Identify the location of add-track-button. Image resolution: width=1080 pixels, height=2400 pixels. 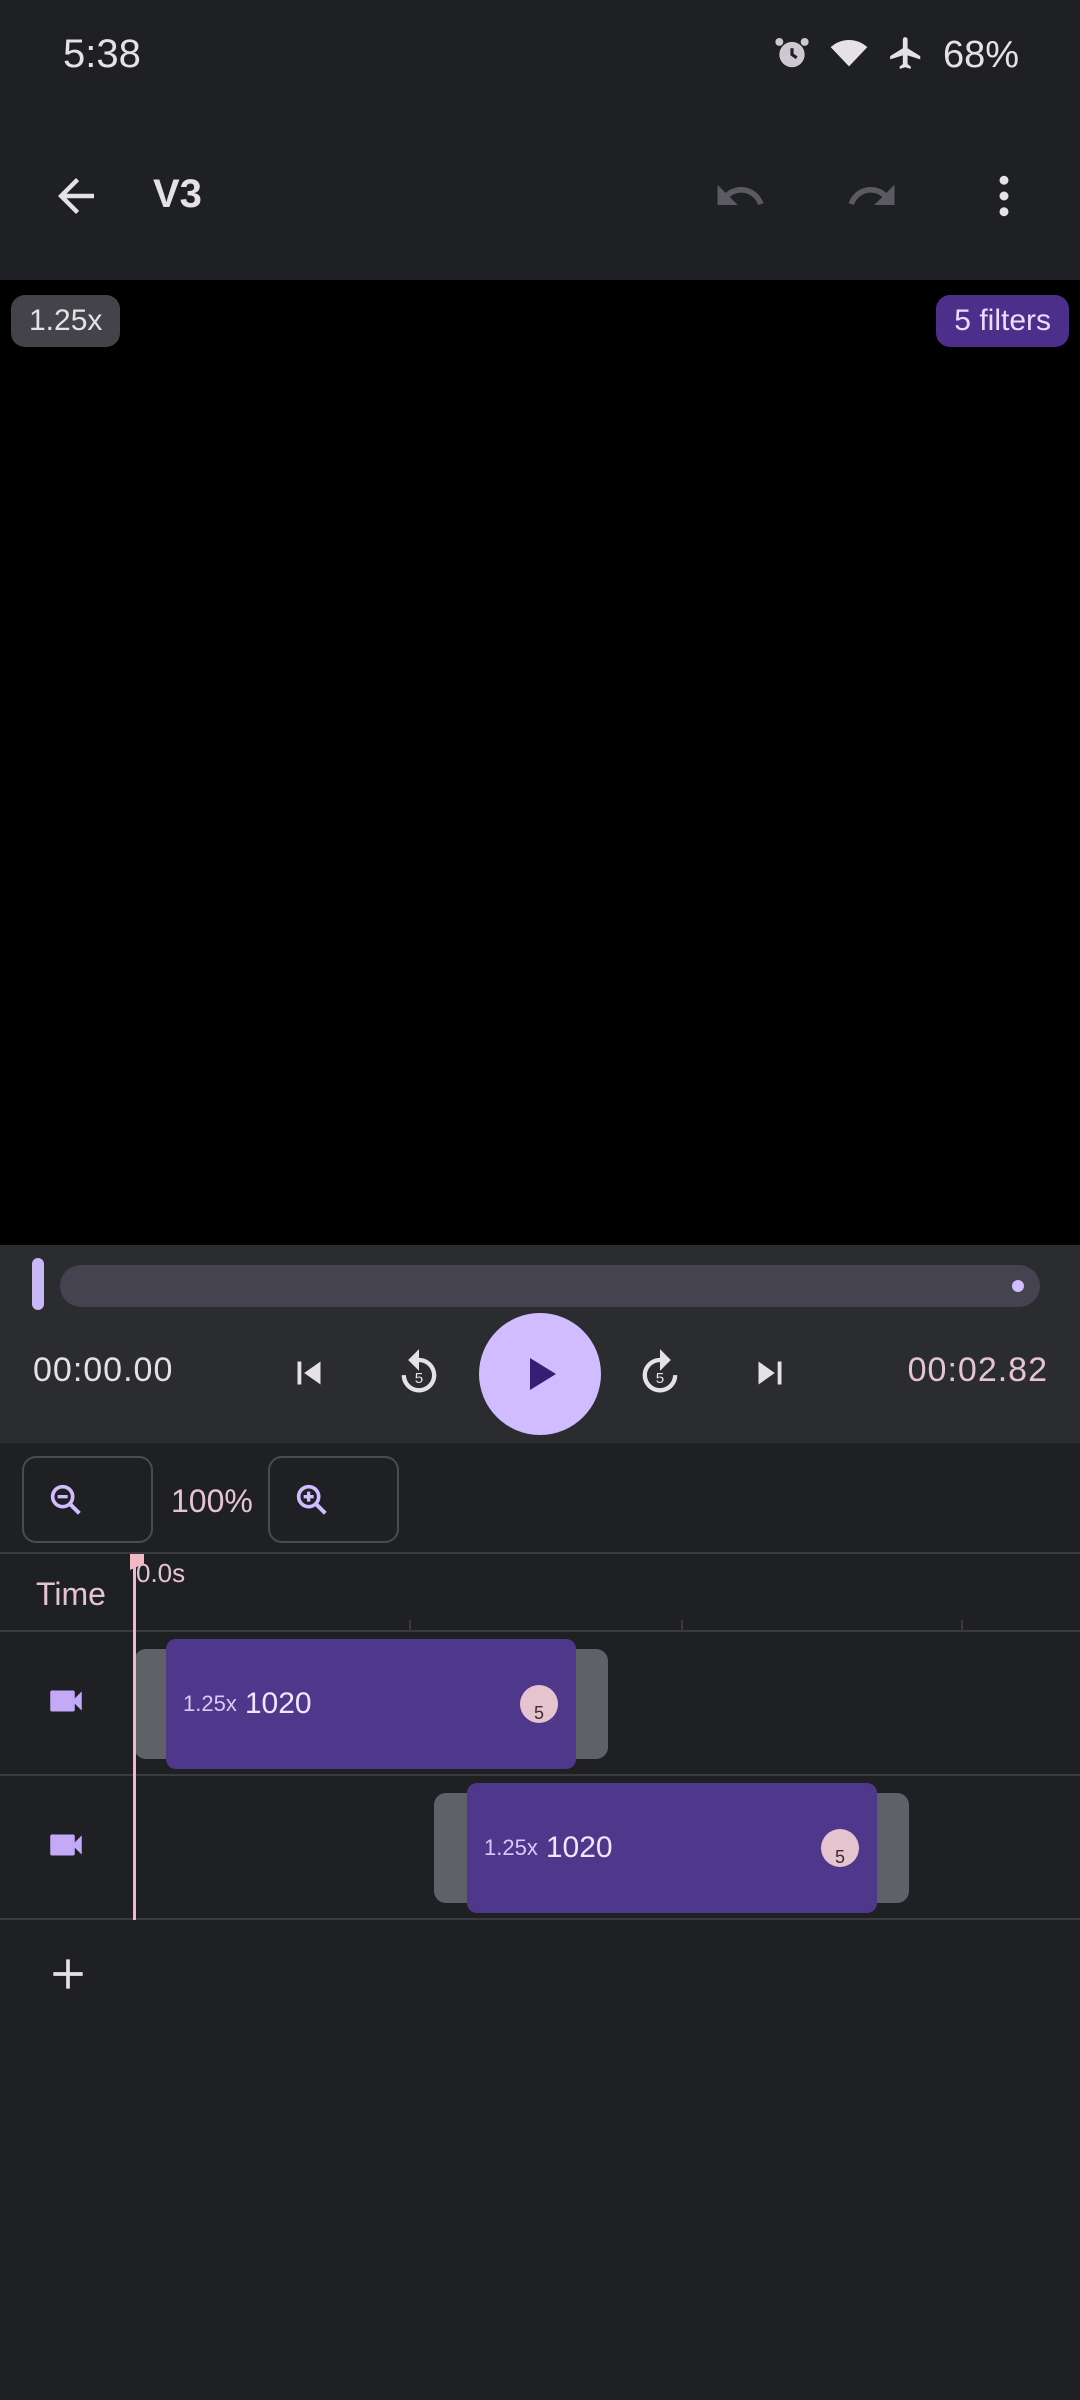
(68, 1974).